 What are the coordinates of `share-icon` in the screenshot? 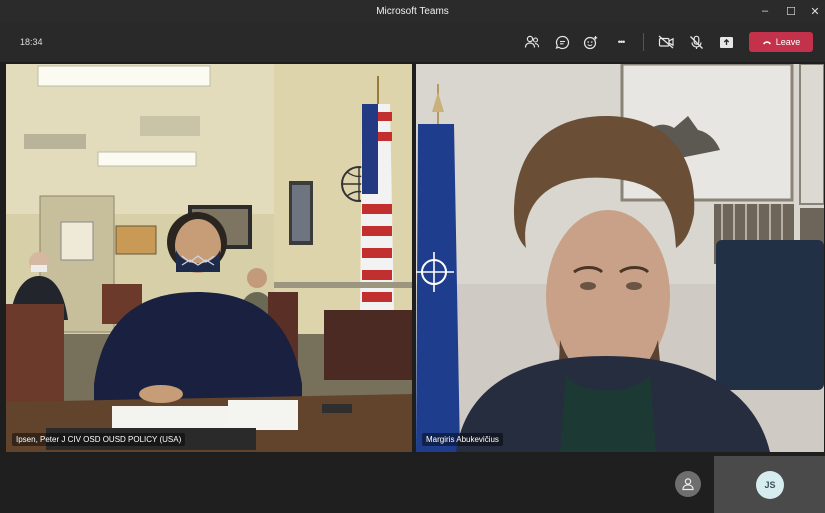 It's located at (726, 42).